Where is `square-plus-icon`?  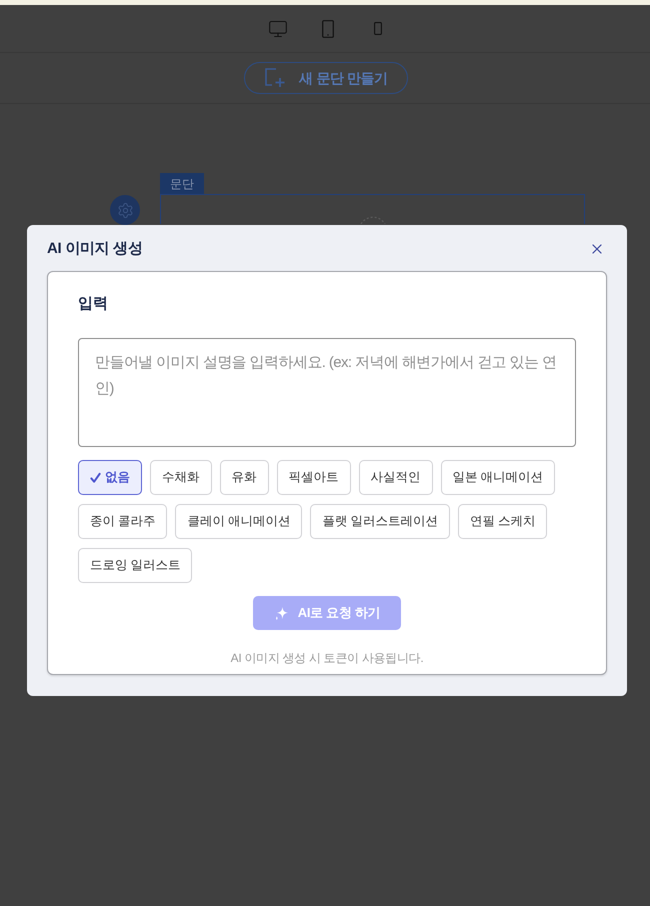 square-plus-icon is located at coordinates (275, 78).